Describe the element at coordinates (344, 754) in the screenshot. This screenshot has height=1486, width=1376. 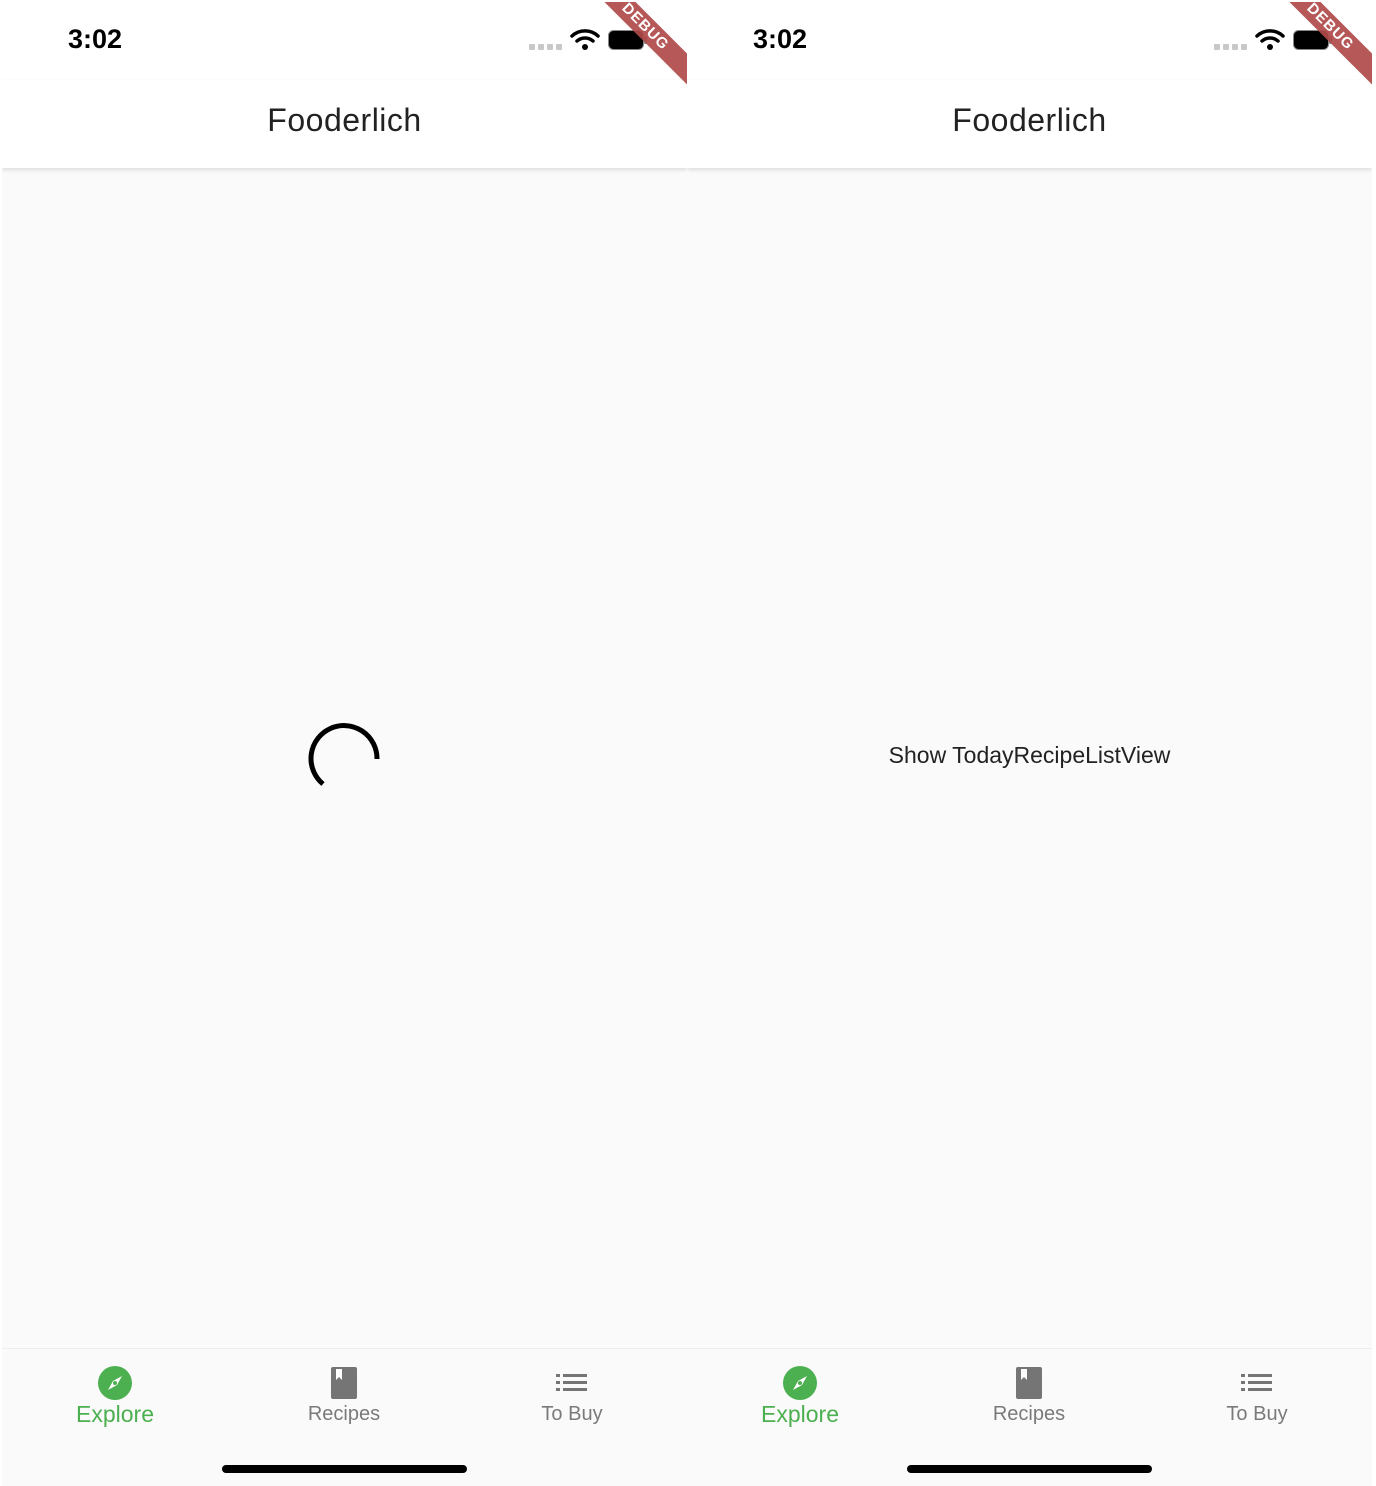
I see `loading-spinner` at that location.